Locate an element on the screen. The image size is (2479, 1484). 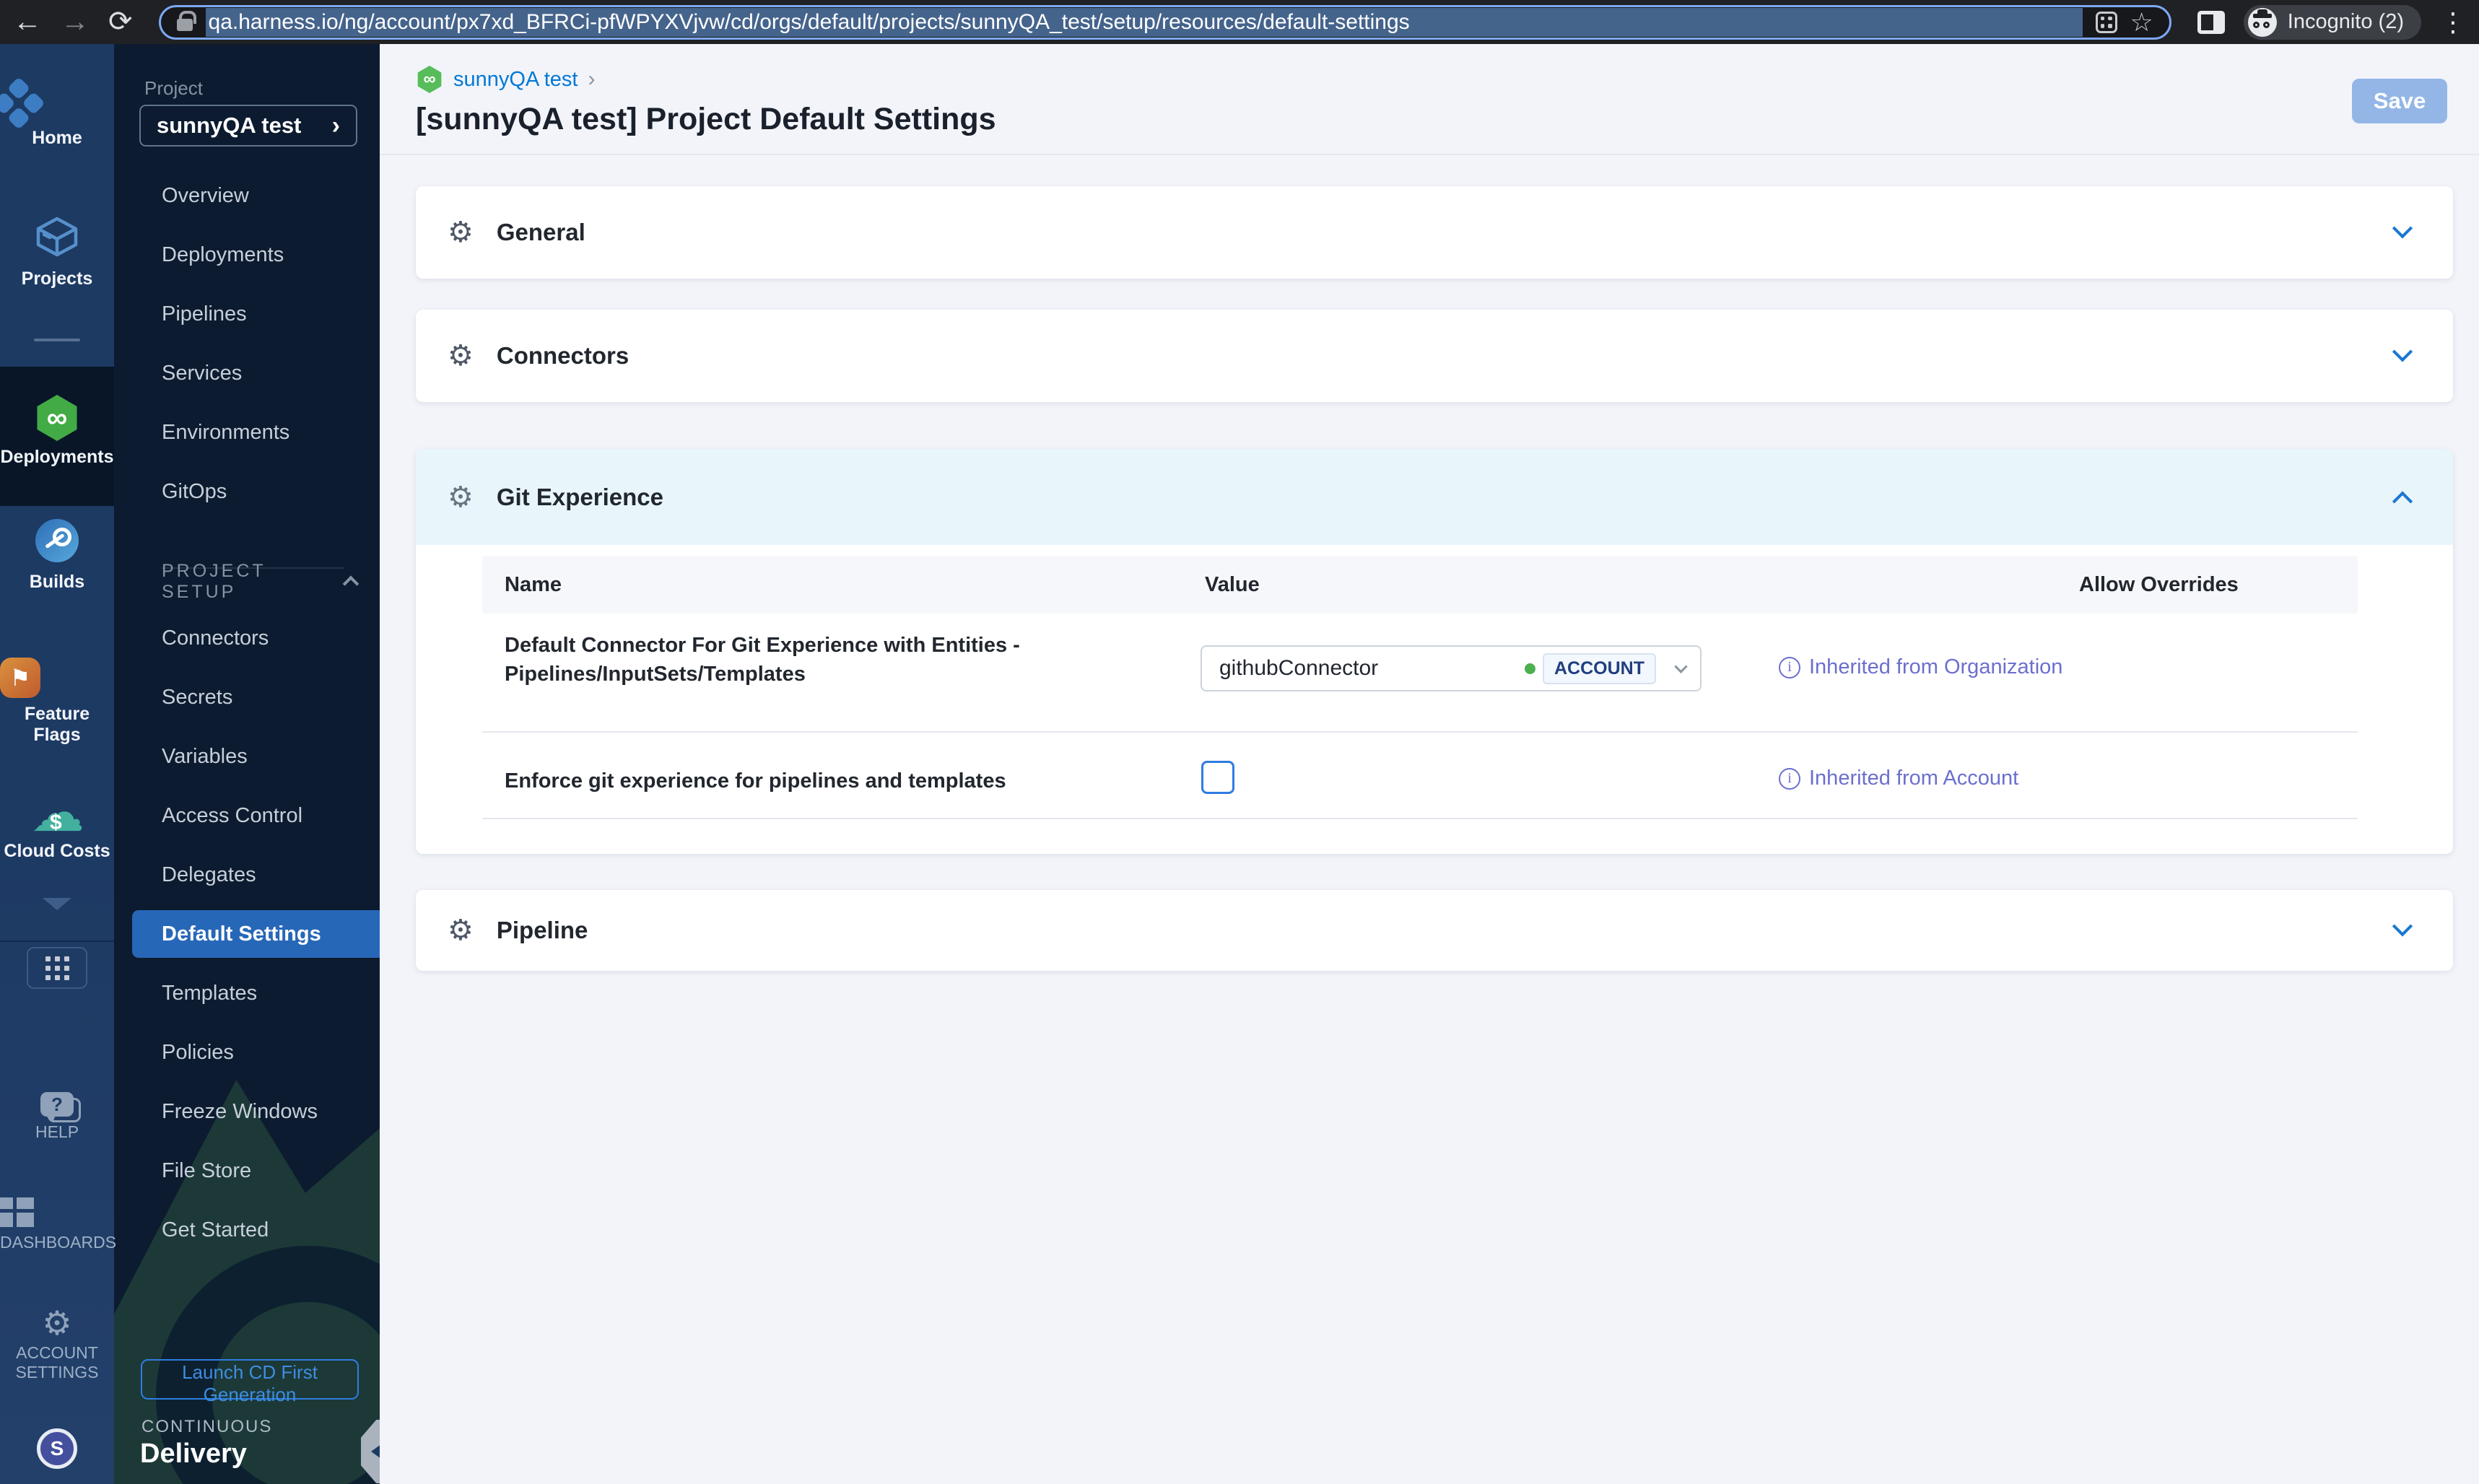
module-picker-button is located at coordinates (57, 968).